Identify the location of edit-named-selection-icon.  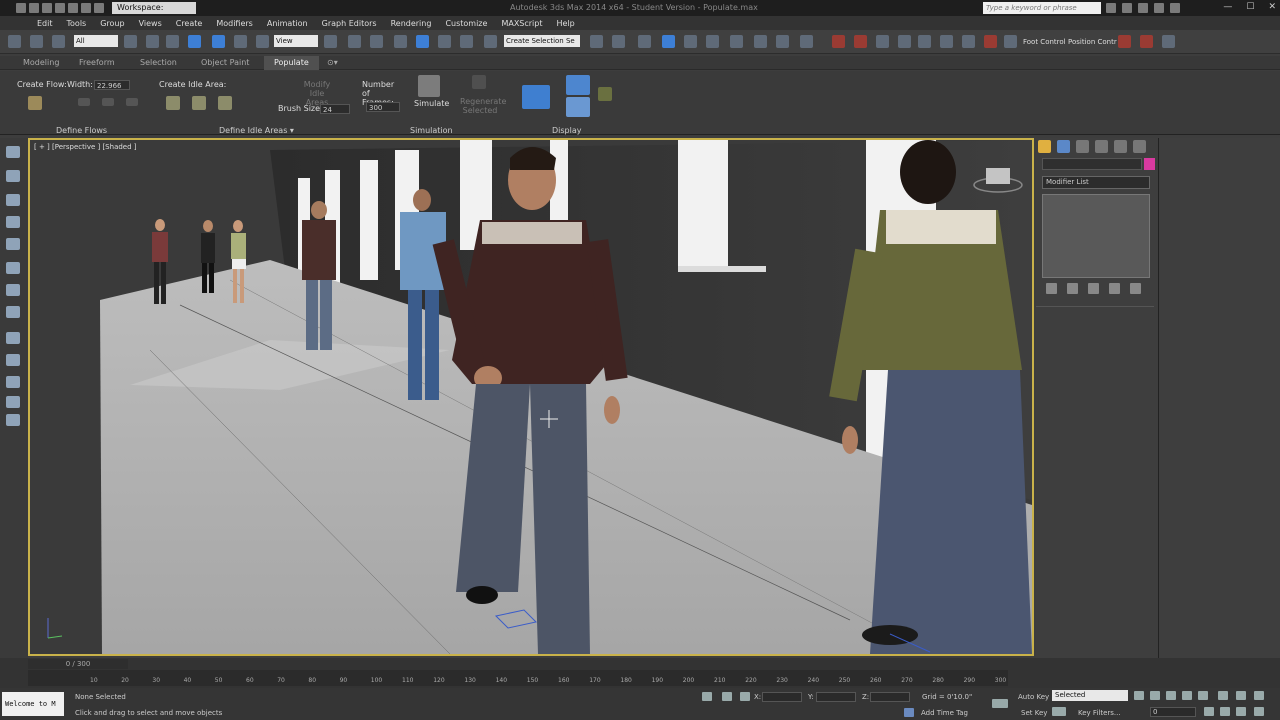
(490, 41).